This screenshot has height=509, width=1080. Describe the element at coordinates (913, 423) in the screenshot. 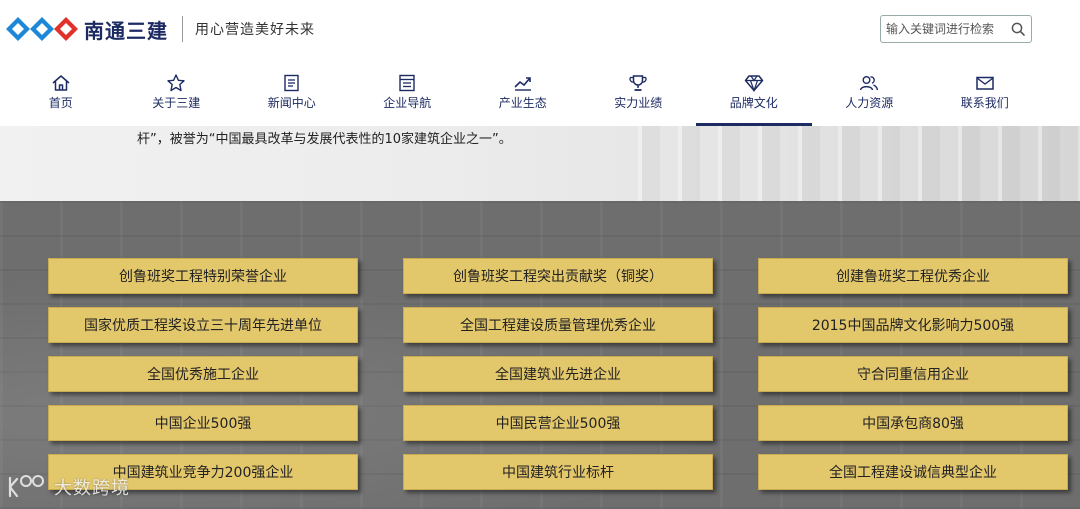

I see `award-tile: 中国承包商80强` at that location.